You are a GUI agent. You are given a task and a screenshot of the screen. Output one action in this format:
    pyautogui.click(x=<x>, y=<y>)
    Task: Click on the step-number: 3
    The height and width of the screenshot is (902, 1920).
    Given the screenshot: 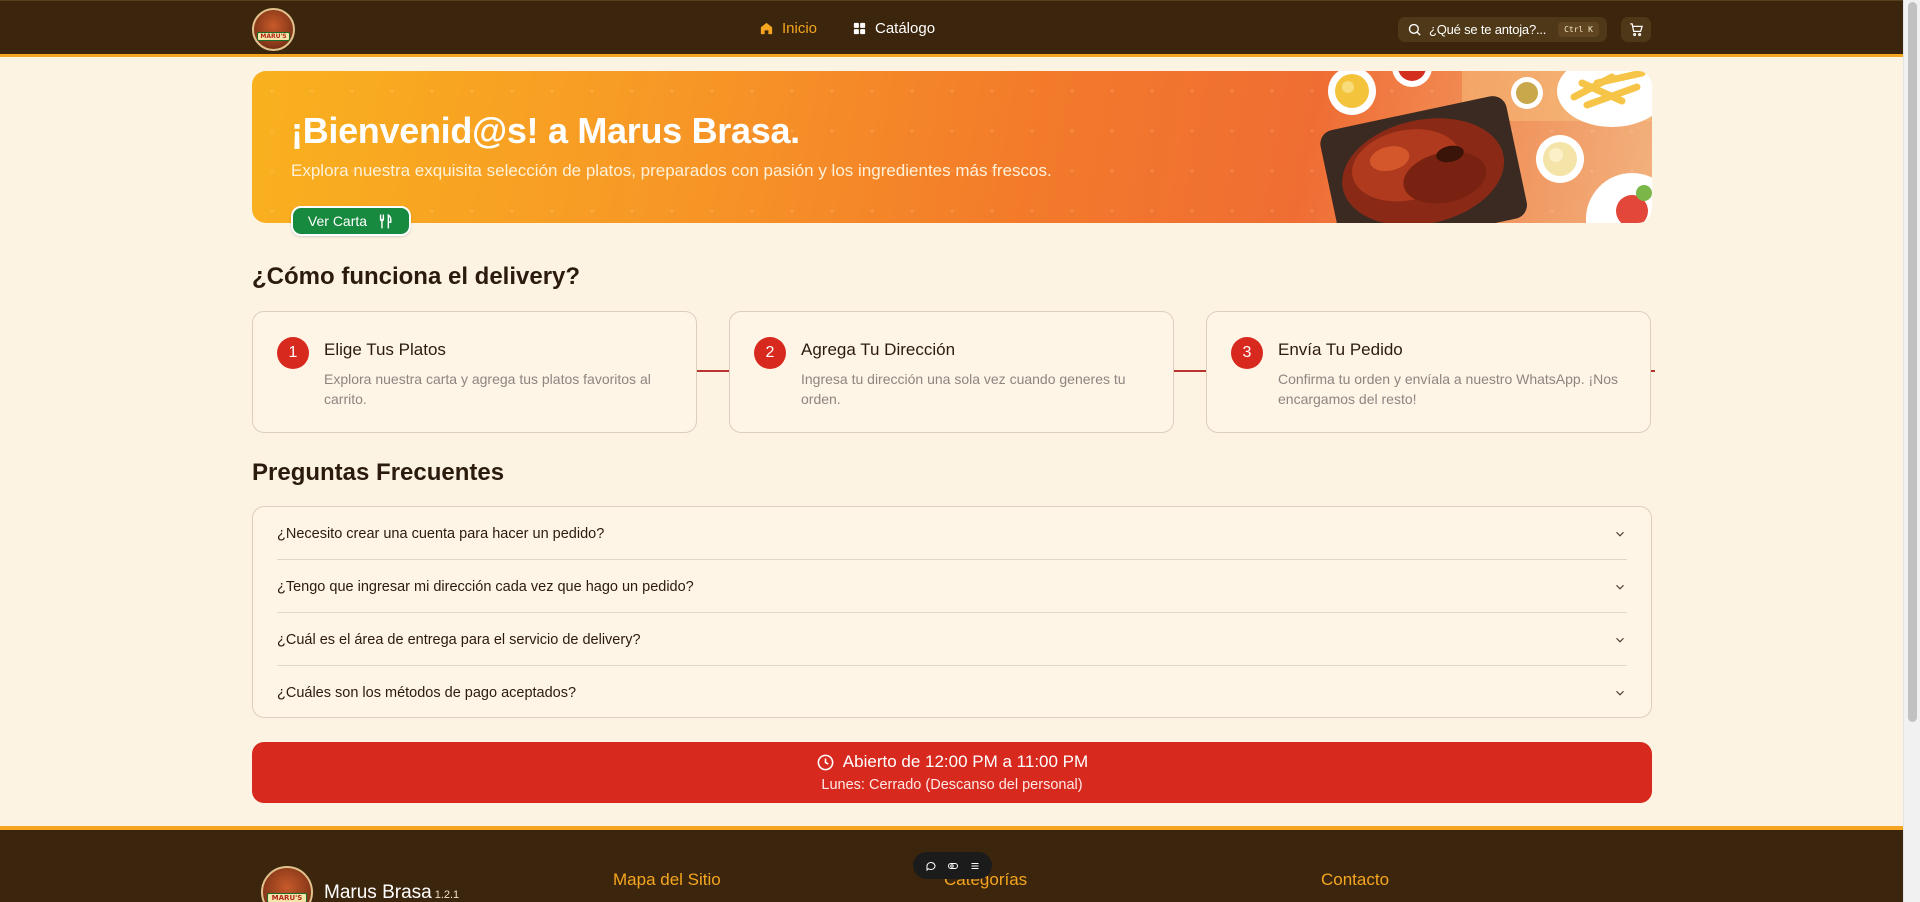 What is the action you would take?
    pyautogui.click(x=1247, y=353)
    